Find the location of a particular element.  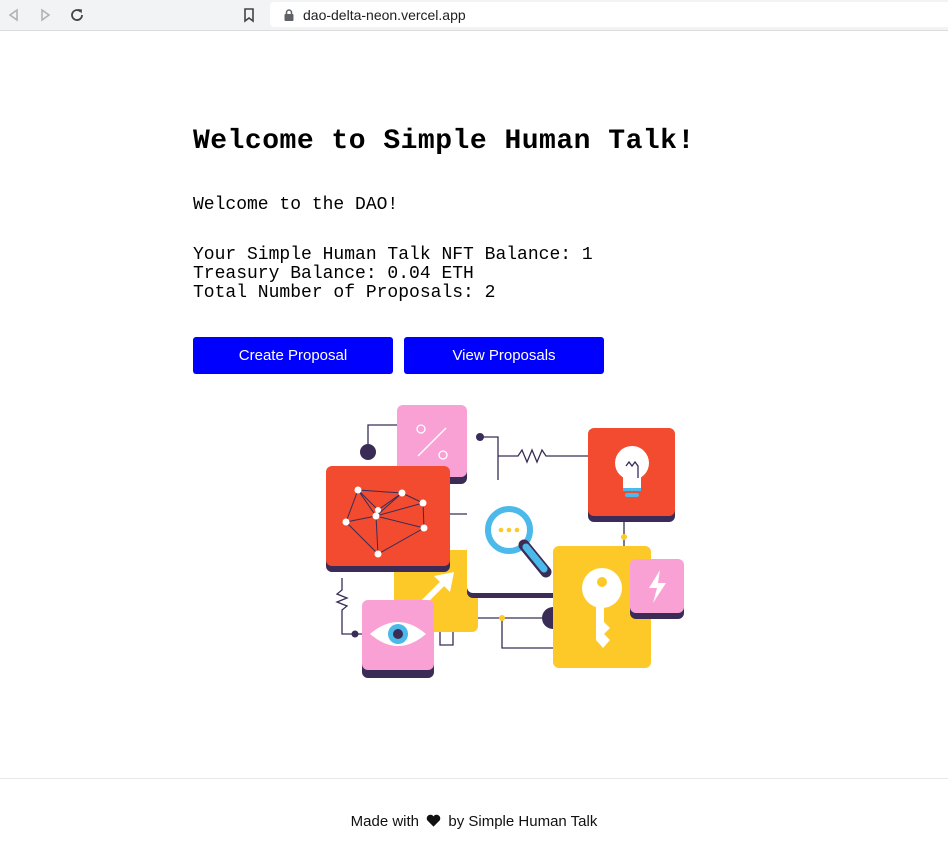

bookmark-icon is located at coordinates (249, 15).